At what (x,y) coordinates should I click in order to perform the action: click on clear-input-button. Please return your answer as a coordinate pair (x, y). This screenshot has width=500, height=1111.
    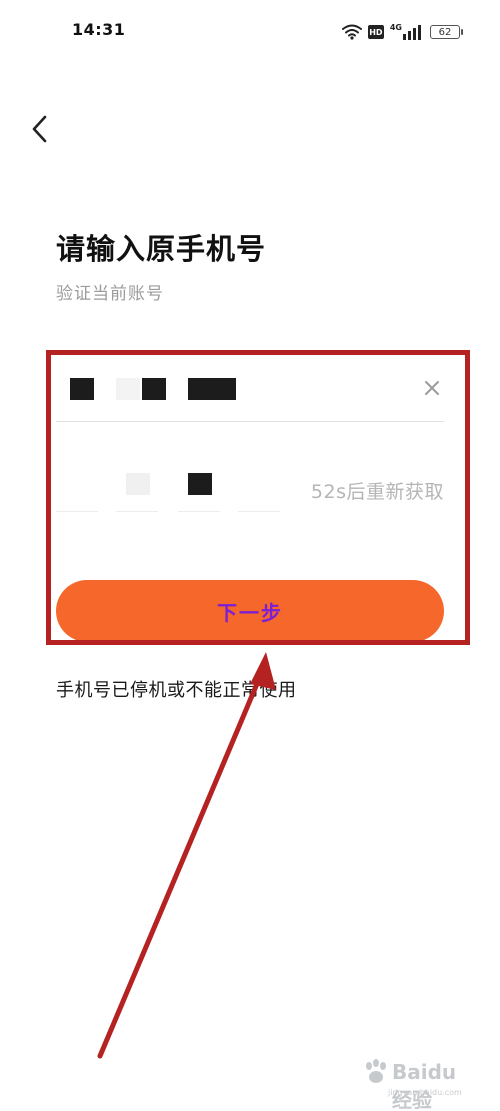
    Looking at the image, I should click on (432, 388).